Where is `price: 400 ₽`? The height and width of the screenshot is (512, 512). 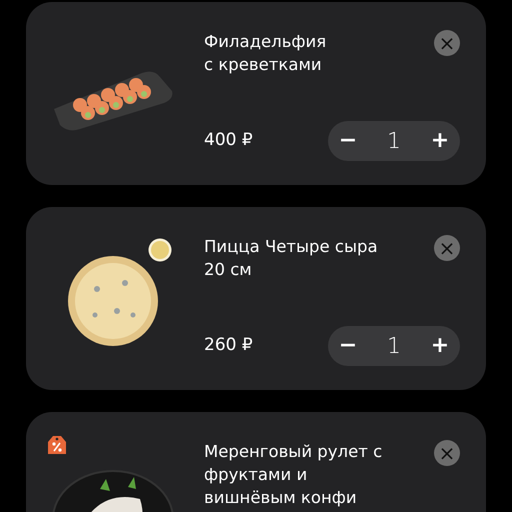 price: 400 ₽ is located at coordinates (228, 140).